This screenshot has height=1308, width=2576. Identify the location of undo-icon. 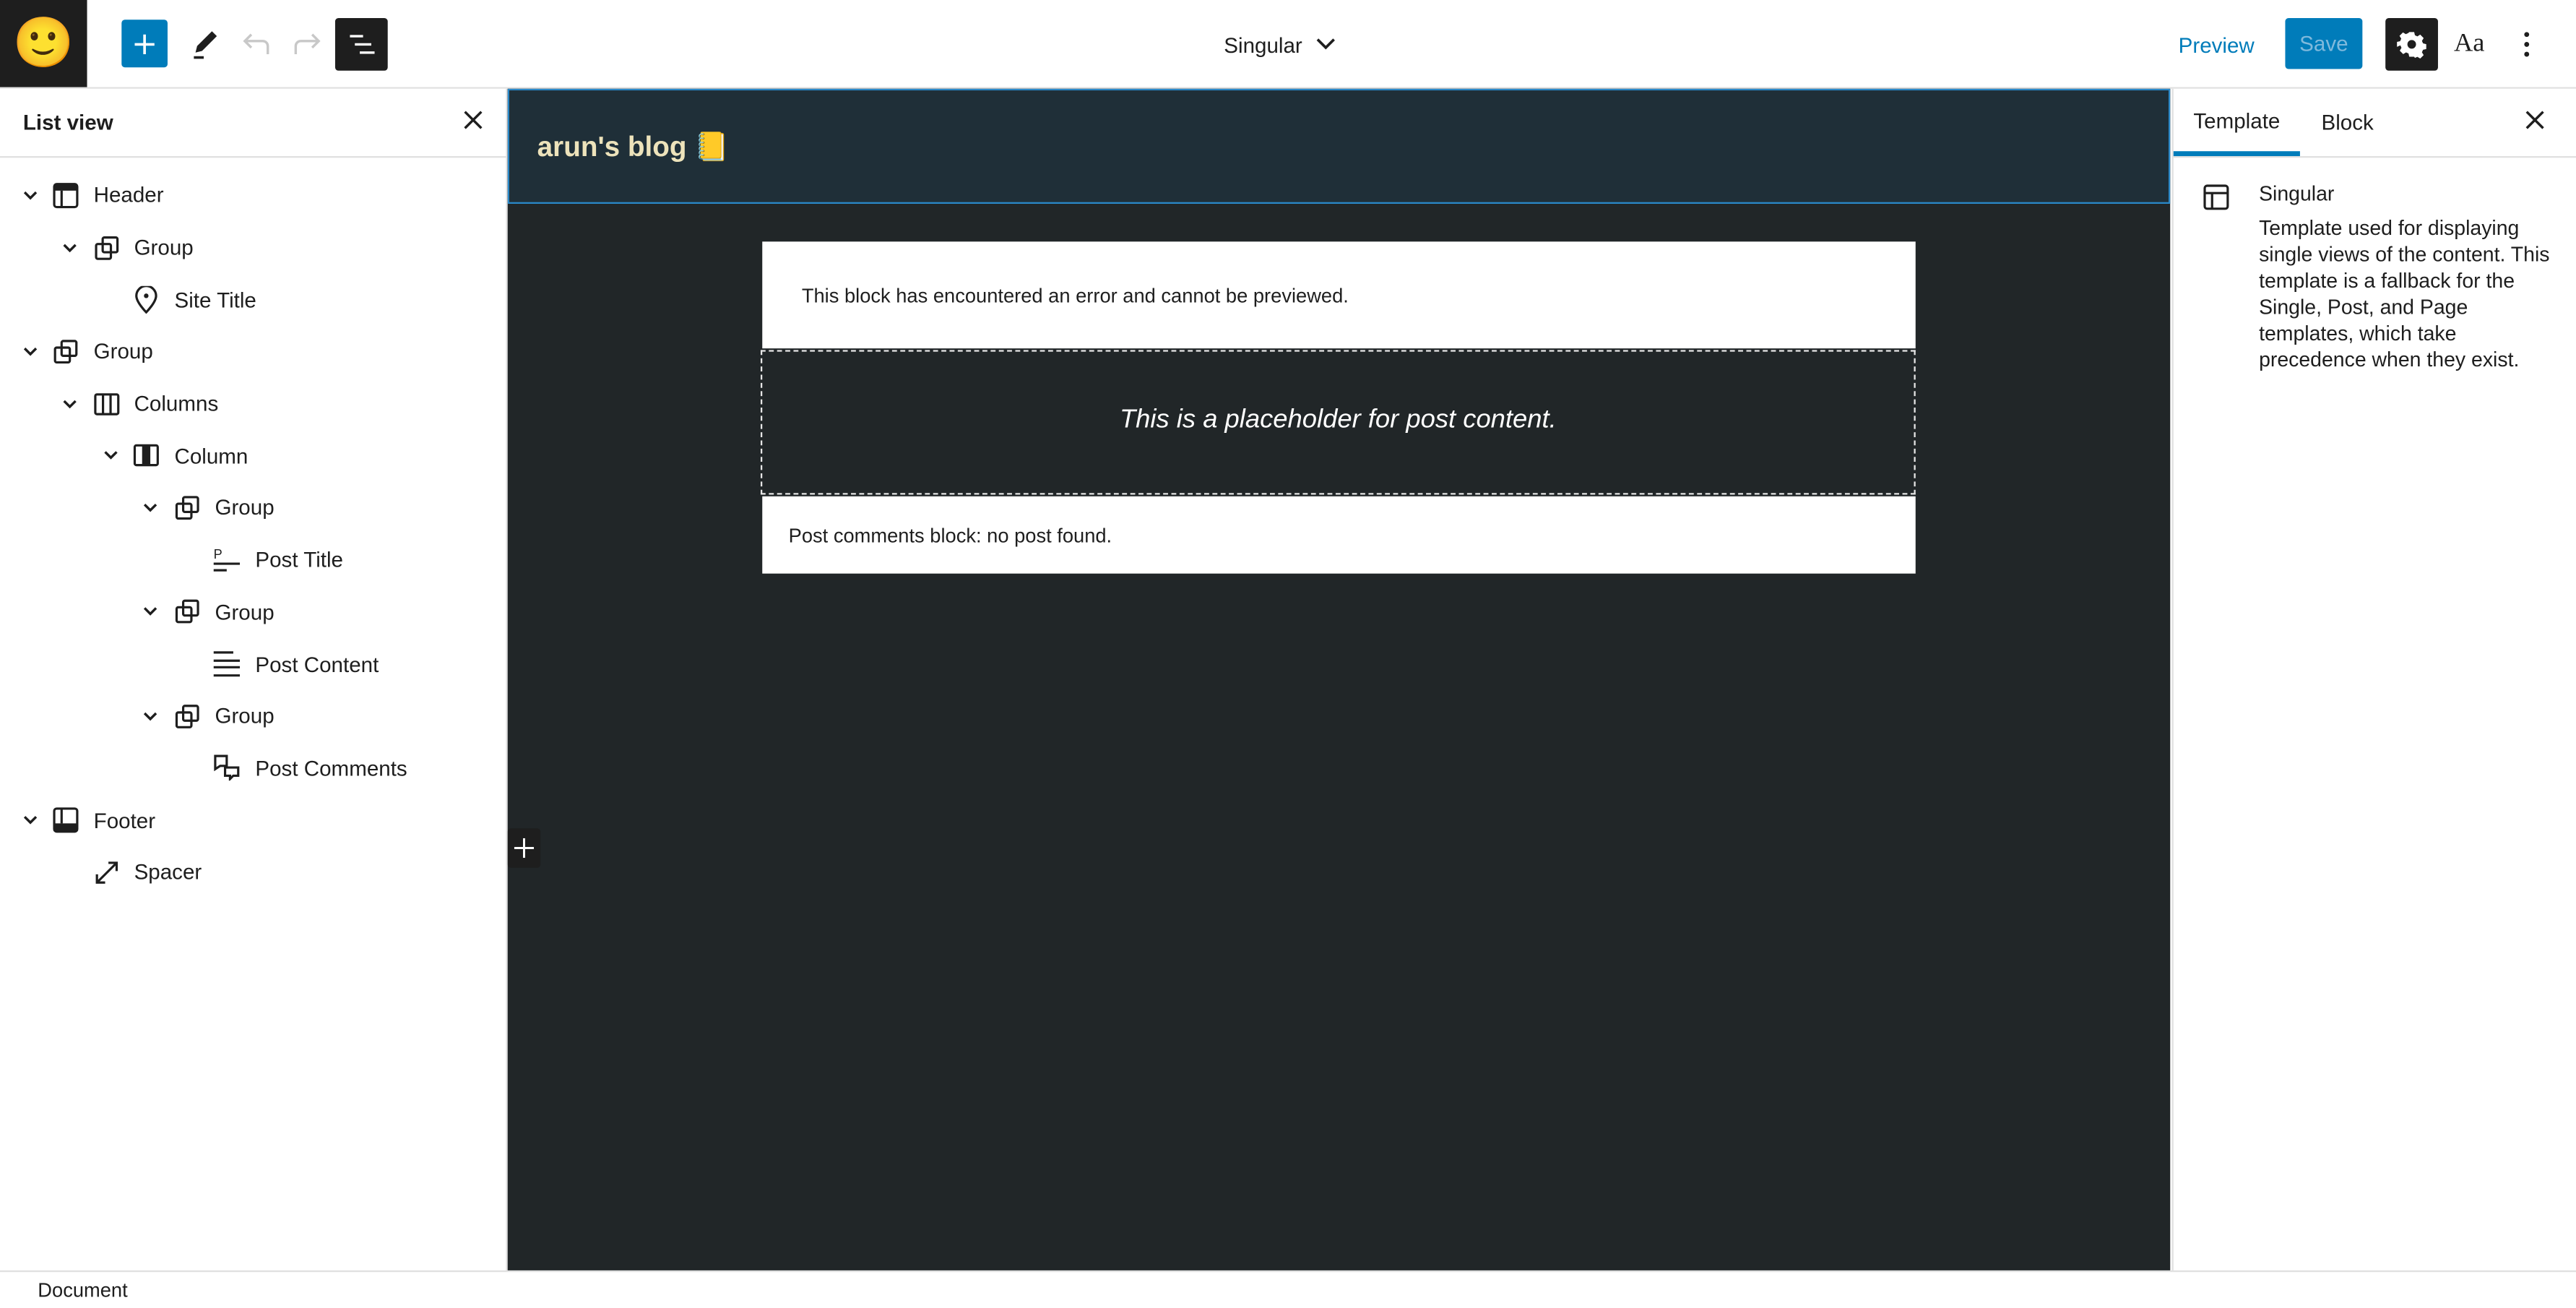
(256, 43).